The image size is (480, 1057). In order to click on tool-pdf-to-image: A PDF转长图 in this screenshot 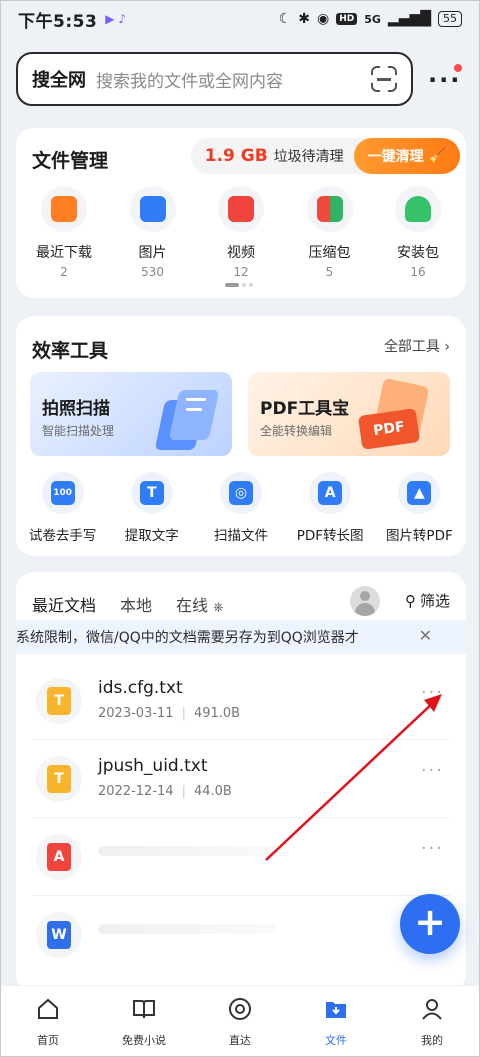, I will do `click(330, 508)`.